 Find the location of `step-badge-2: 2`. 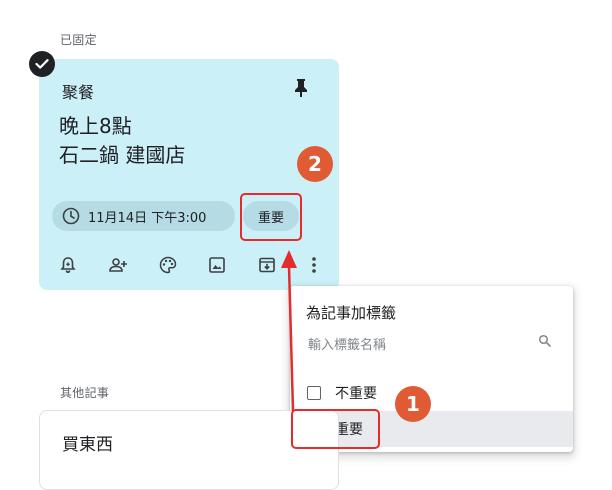

step-badge-2: 2 is located at coordinates (315, 164).